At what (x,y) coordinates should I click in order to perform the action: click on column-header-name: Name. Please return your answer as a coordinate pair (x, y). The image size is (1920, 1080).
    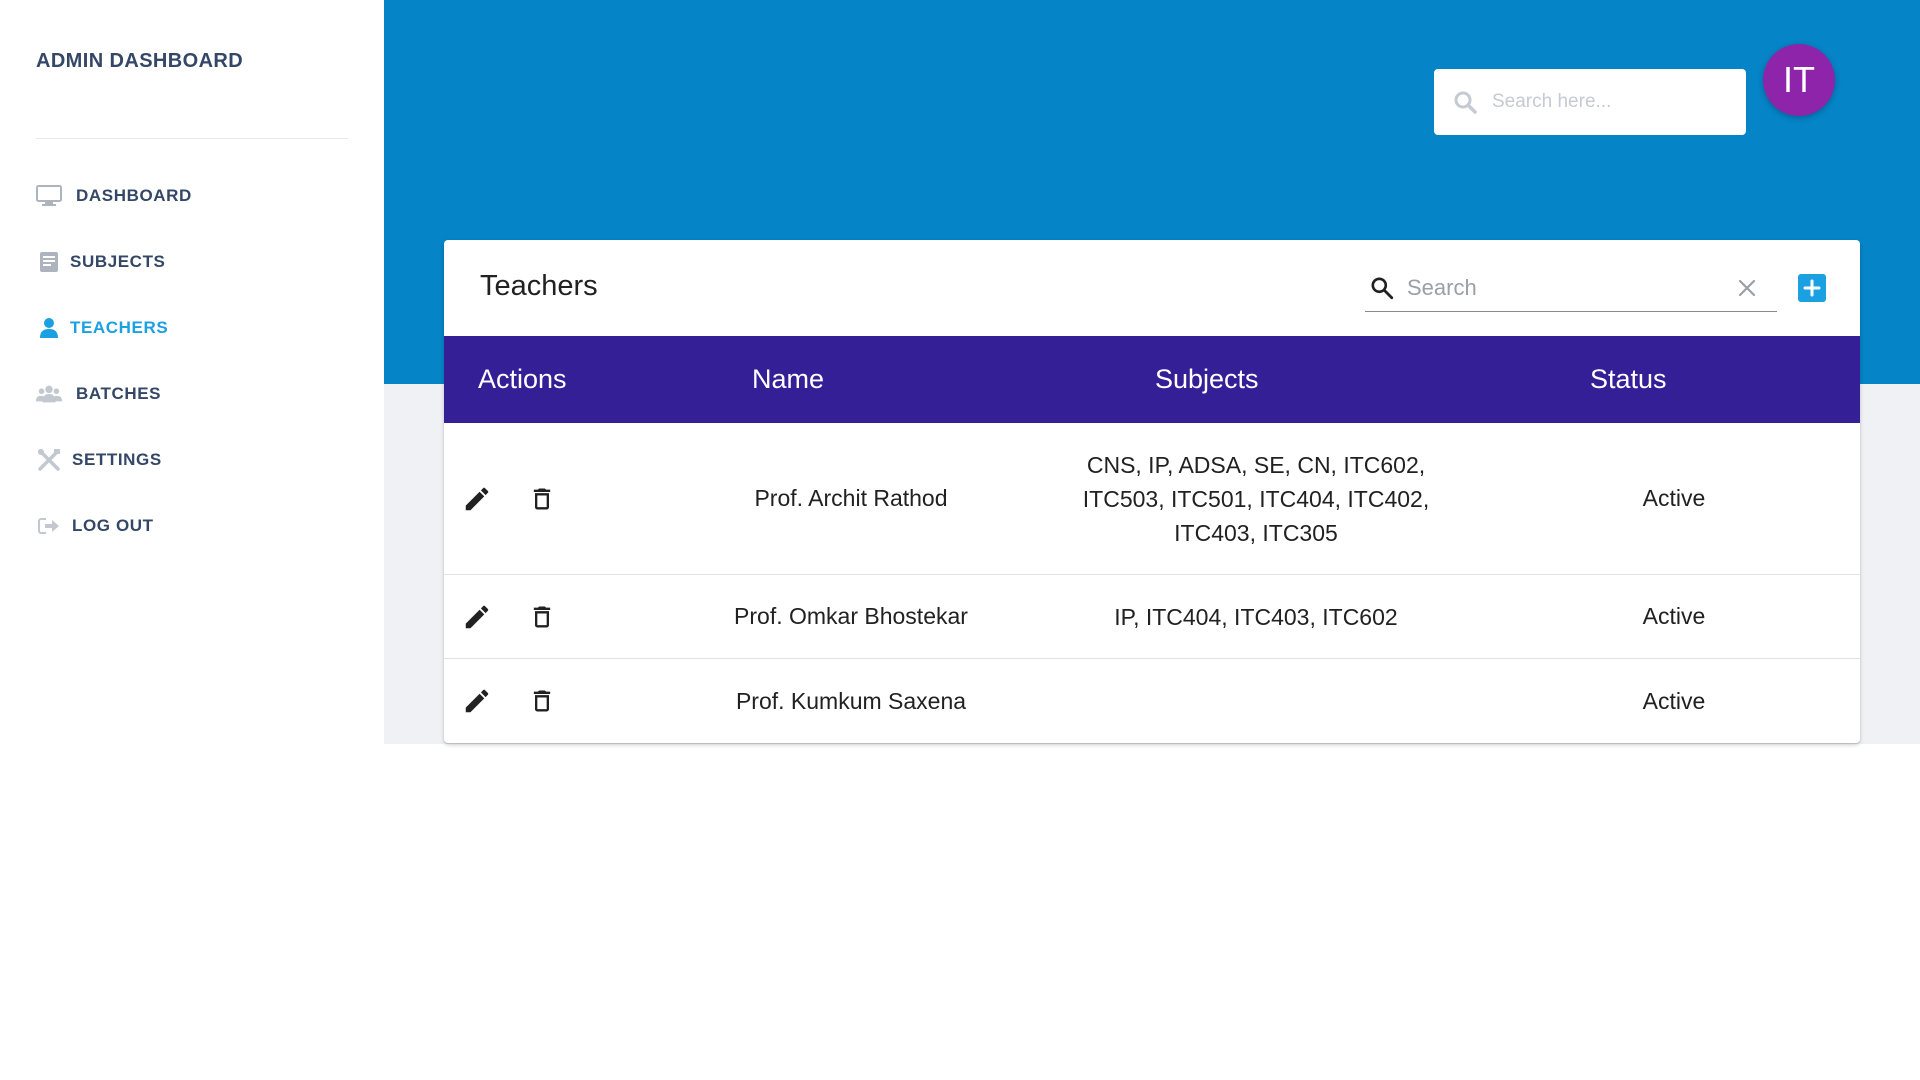
    Looking at the image, I should click on (788, 379).